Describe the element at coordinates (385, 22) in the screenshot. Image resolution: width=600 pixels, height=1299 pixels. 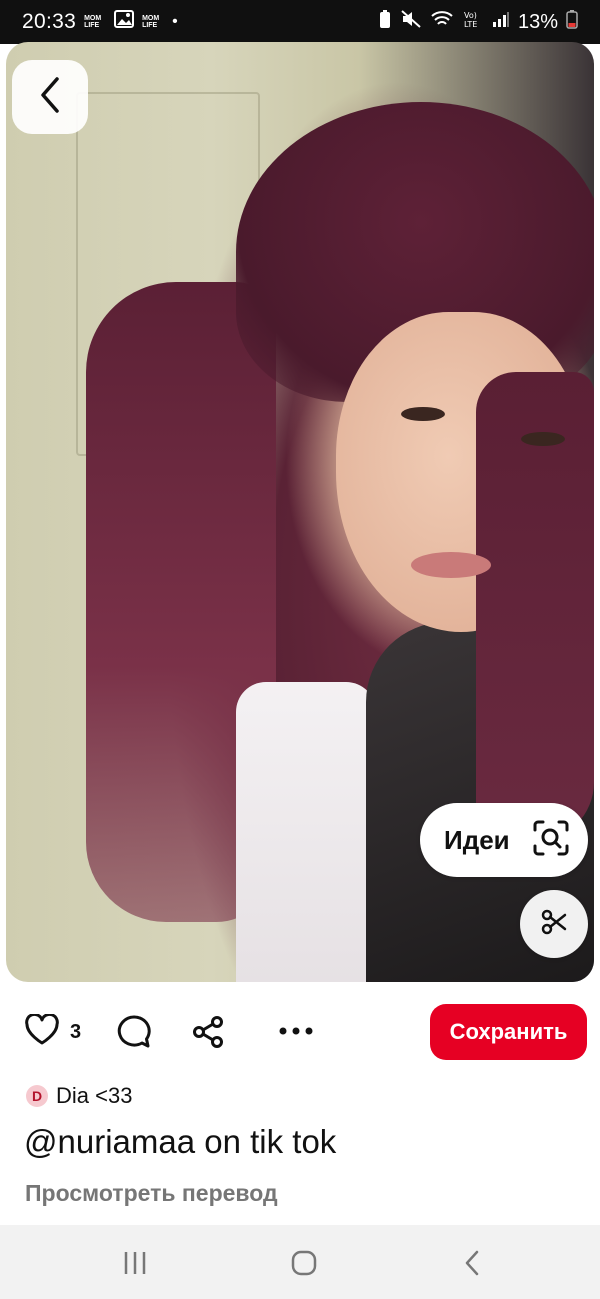
I see `battery-saver-icon` at that location.